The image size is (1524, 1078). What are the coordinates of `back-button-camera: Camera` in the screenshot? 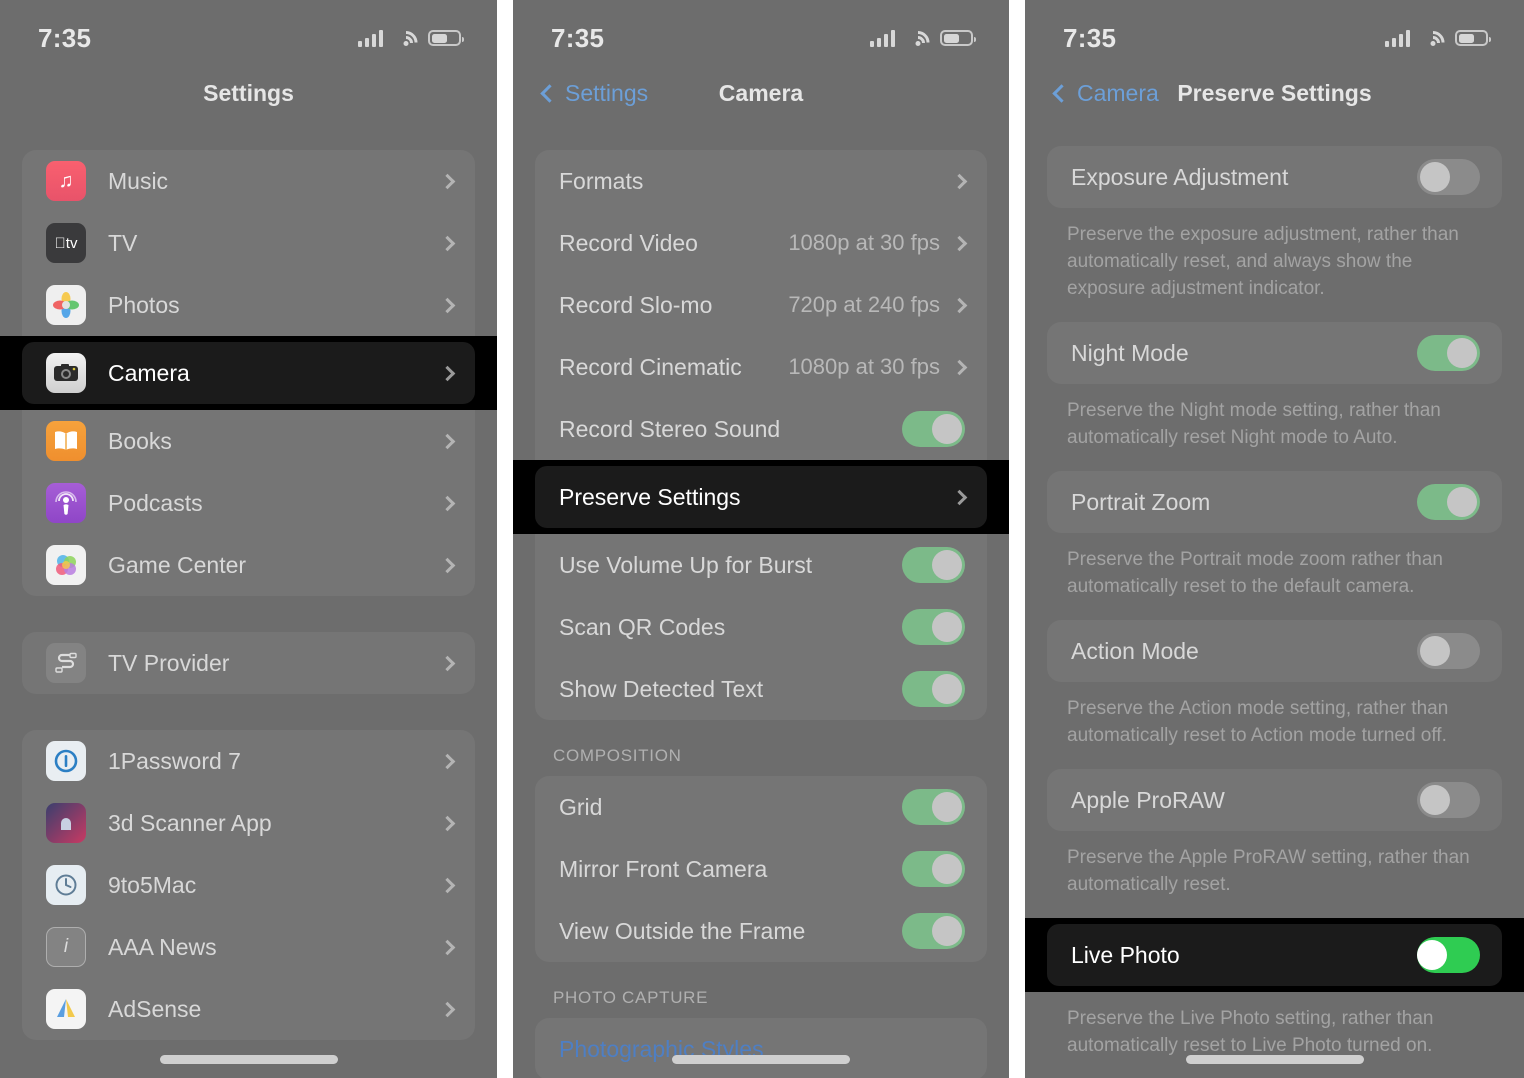 It's located at (1100, 93).